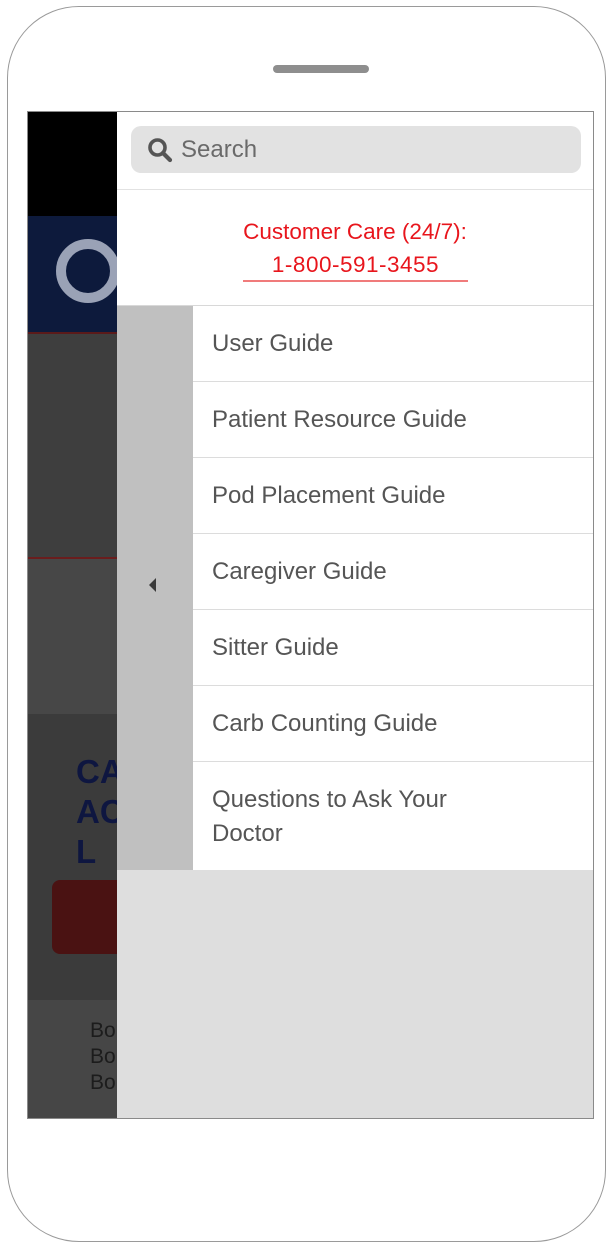 This screenshot has width=615, height=1250. Describe the element at coordinates (393, 724) in the screenshot. I see `menu-item-carb-counting-guide: Carb Counting Guide` at that location.